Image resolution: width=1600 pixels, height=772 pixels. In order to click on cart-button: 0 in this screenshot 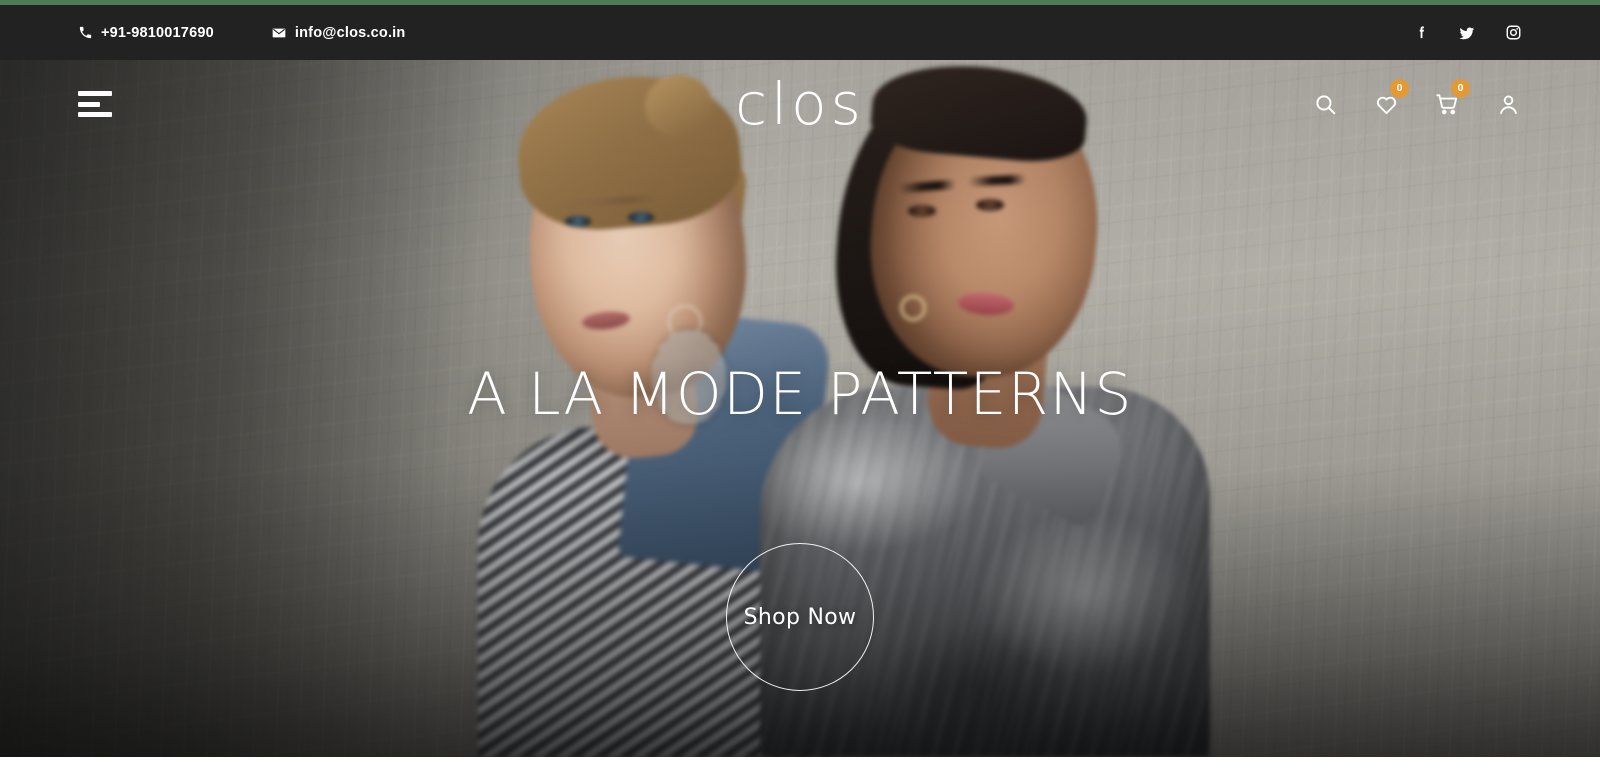, I will do `click(1451, 98)`.